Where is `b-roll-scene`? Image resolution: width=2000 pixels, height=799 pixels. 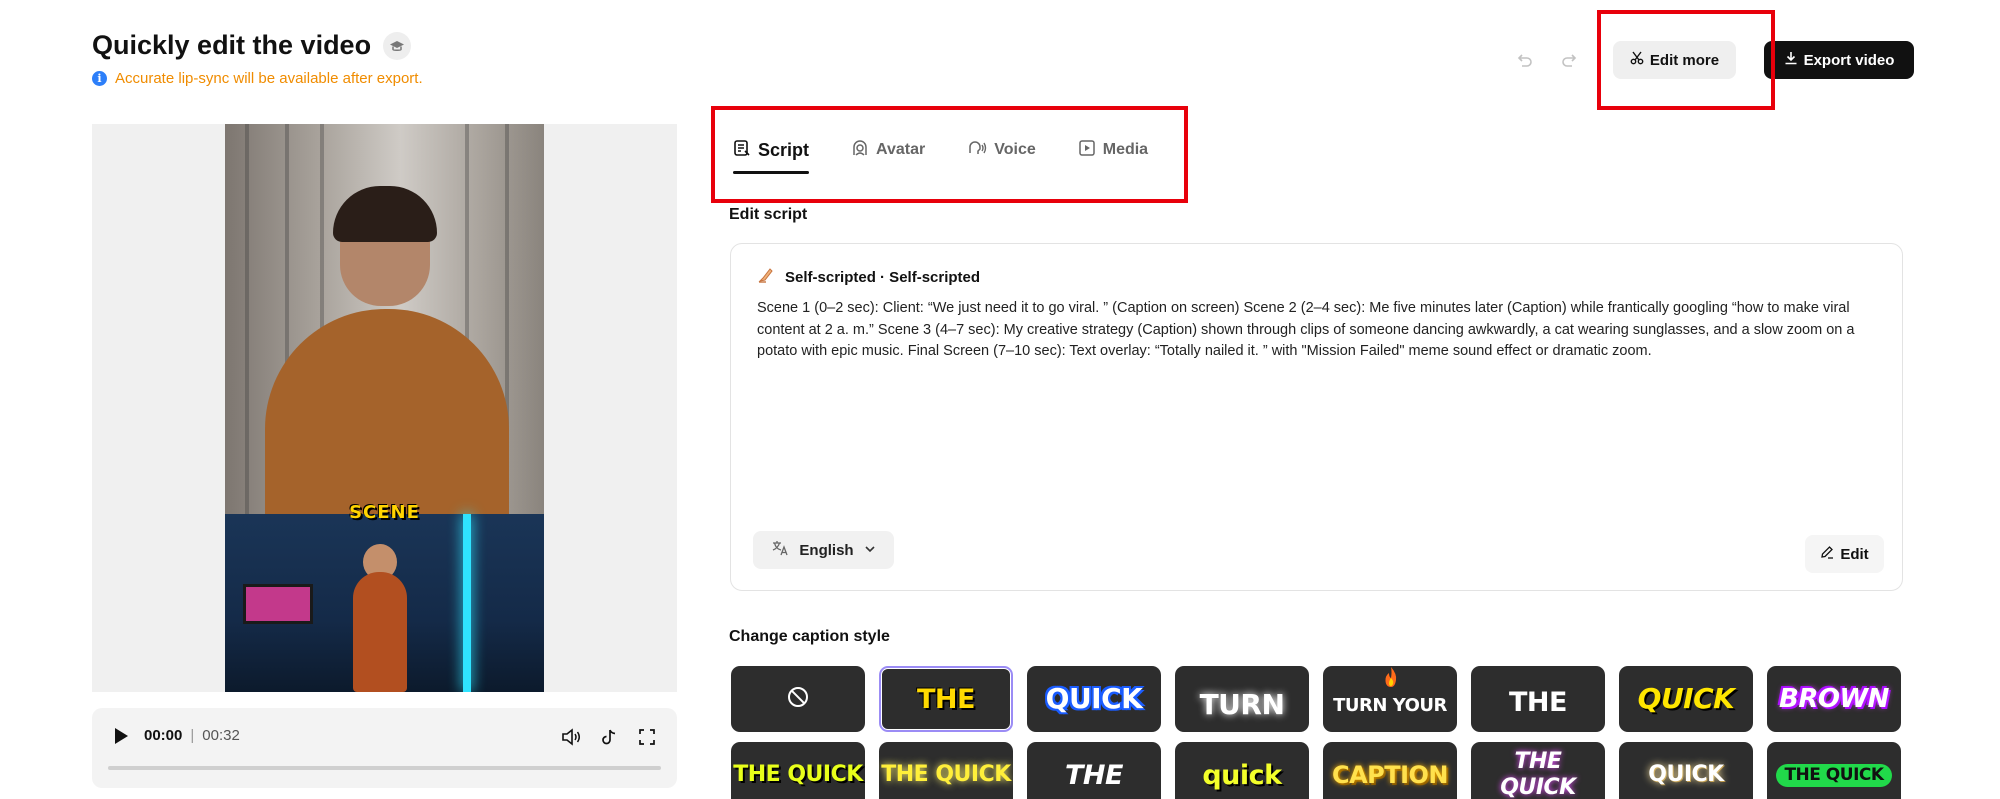
b-roll-scene is located at coordinates (384, 603).